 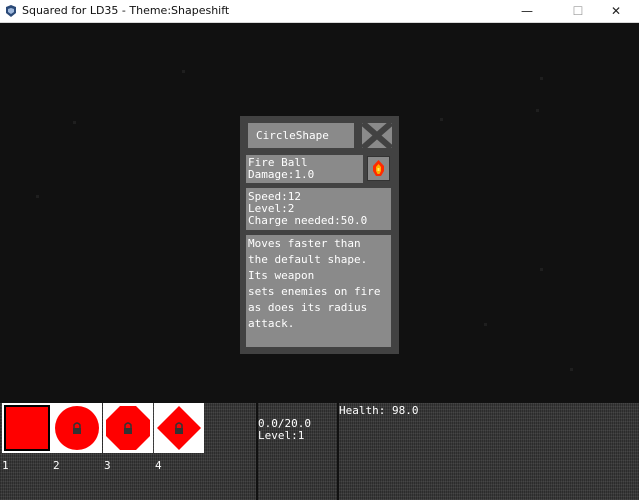 I want to click on close-window-button: ✕, so click(x=616, y=11).